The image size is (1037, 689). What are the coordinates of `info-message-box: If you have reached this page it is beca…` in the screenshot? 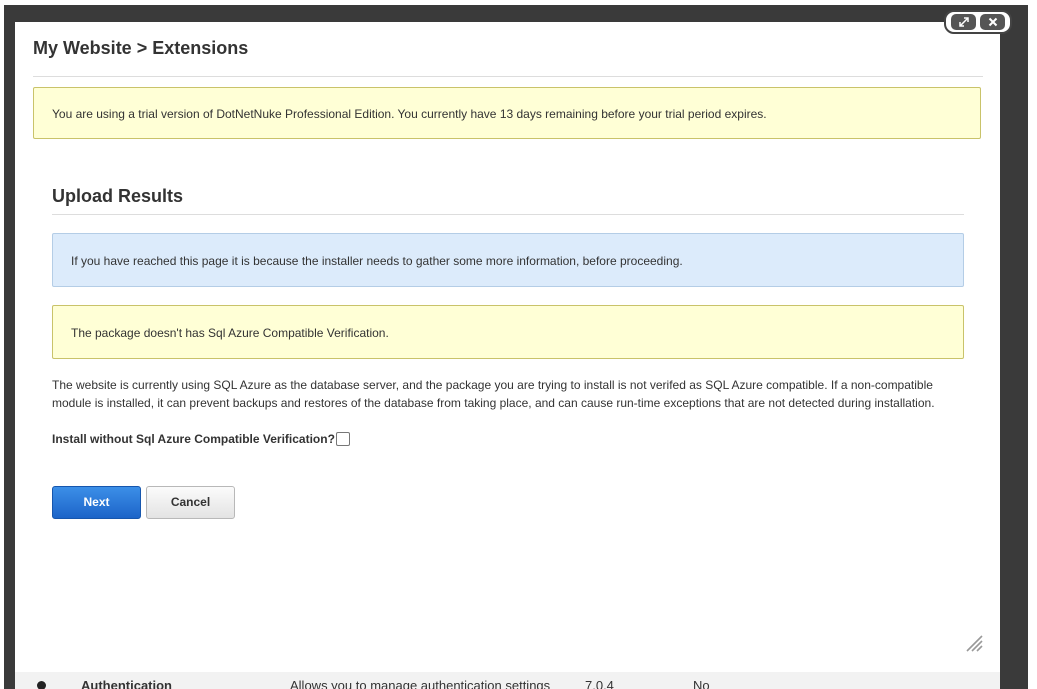 It's located at (508, 260).